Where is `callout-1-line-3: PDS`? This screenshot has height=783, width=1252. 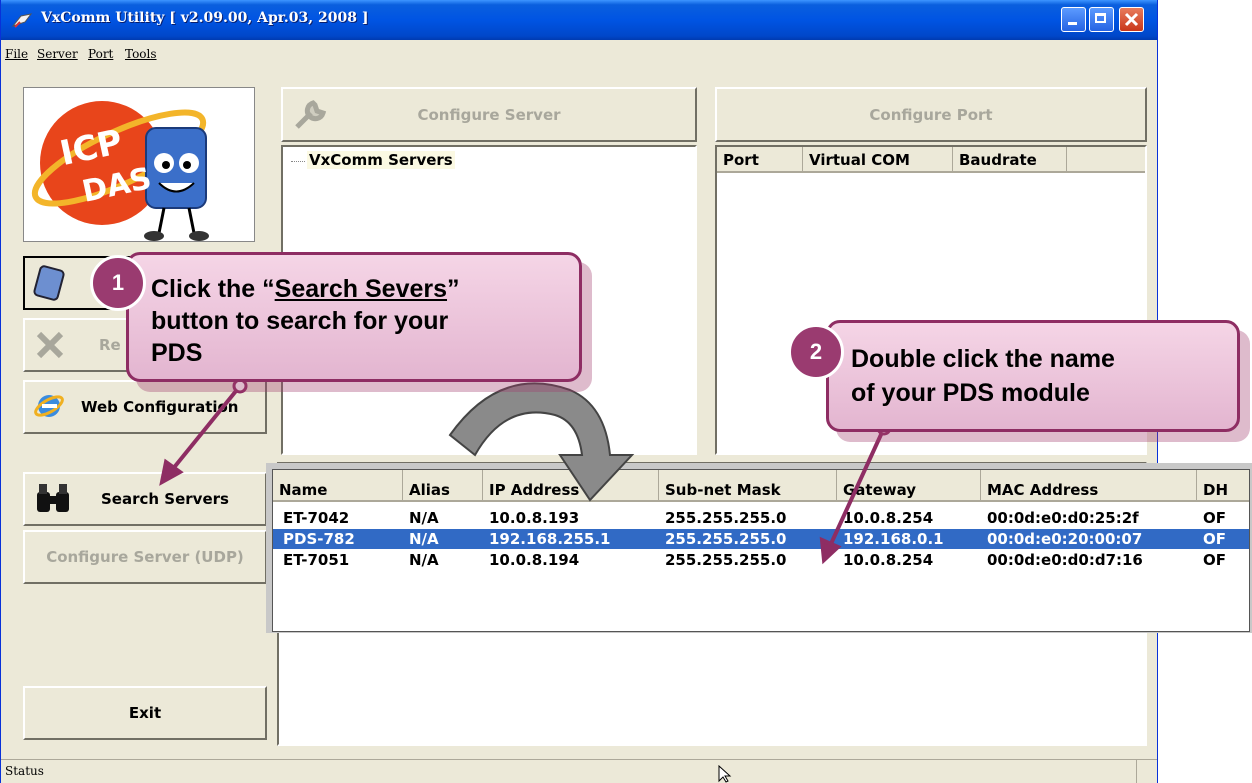 callout-1-line-3: PDS is located at coordinates (177, 353).